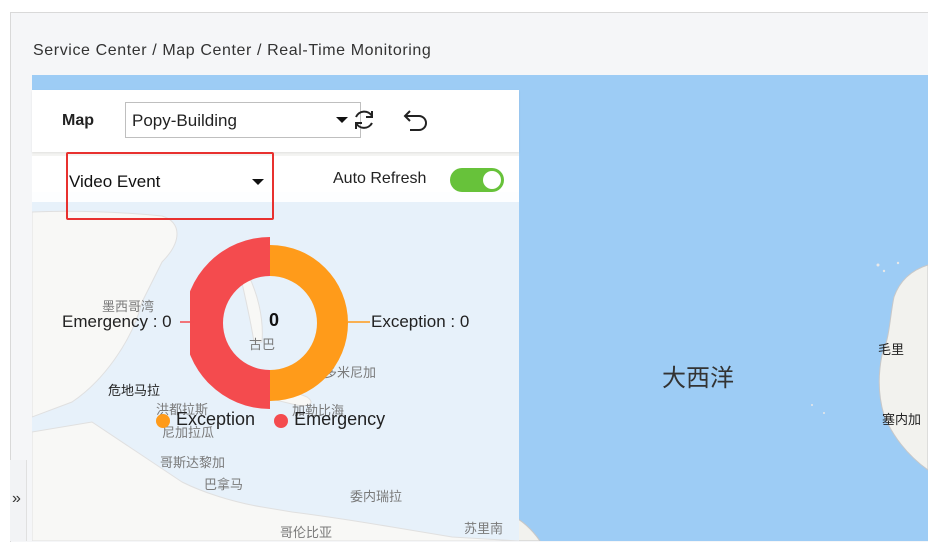 Image resolution: width=928 pixels, height=542 pixels. Describe the element at coordinates (224, 485) in the screenshot. I see `map-label-panama: 巴拿马` at that location.